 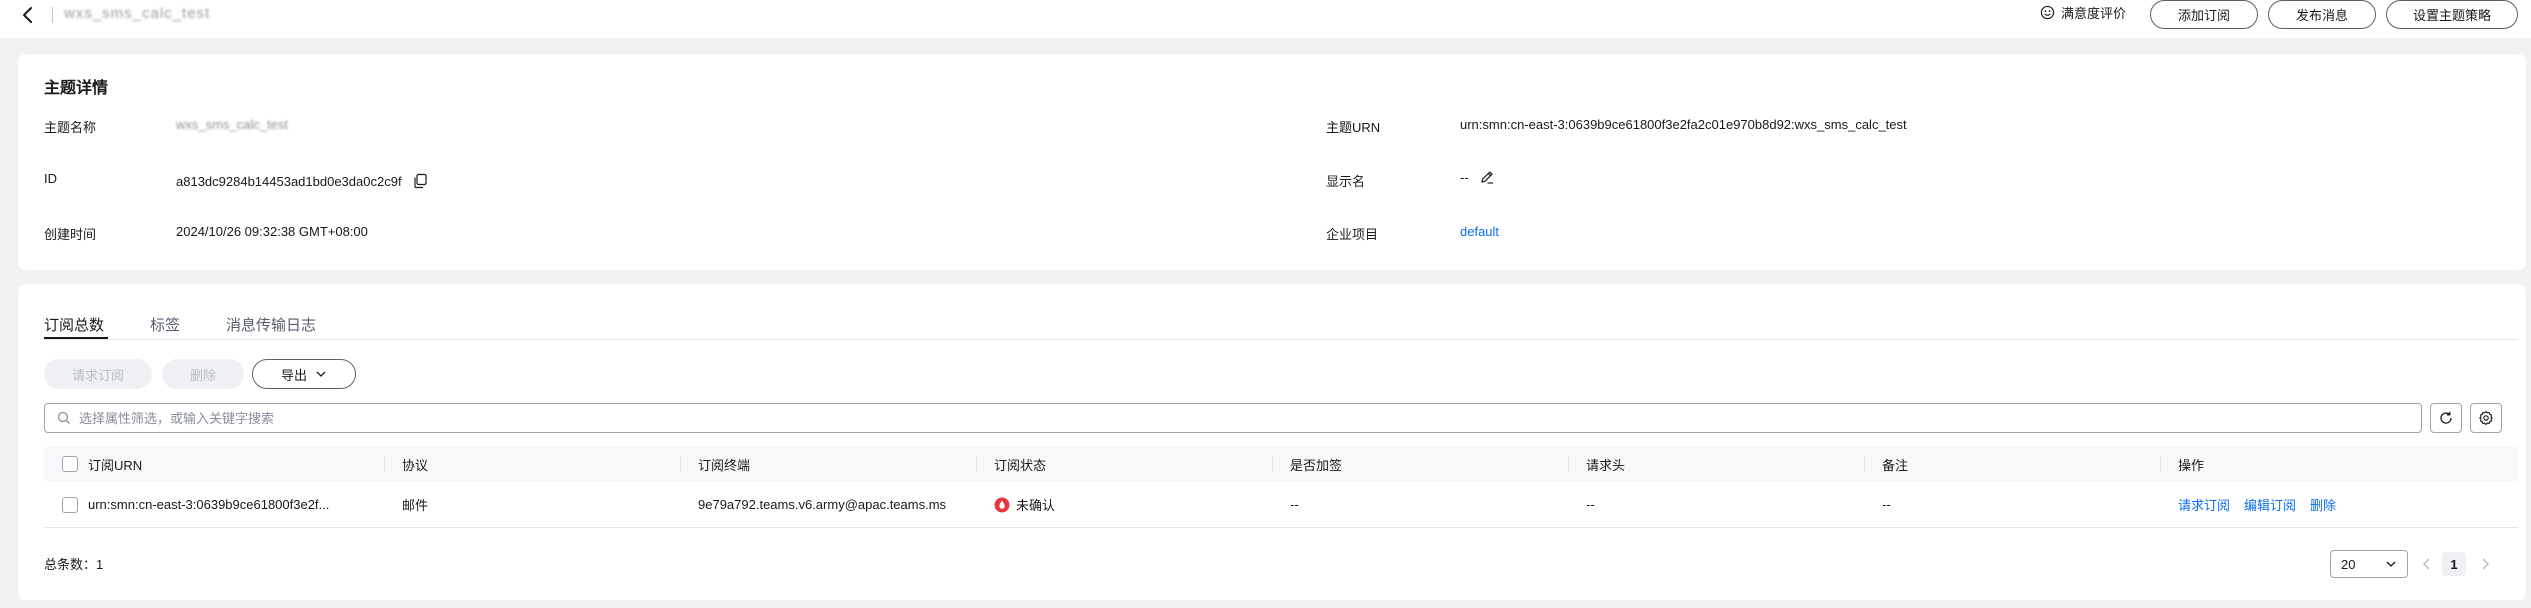 What do you see at coordinates (1316, 465) in the screenshot?
I see `column-header-signed: 是否加签` at bounding box center [1316, 465].